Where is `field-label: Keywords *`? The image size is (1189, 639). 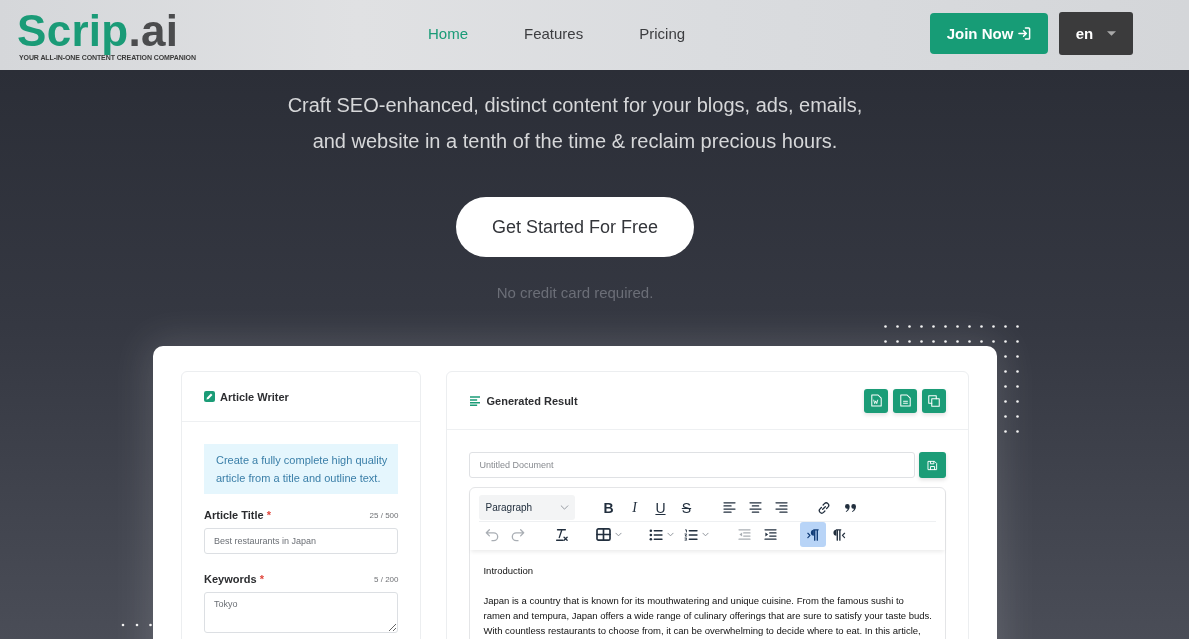
field-label: Keywords * is located at coordinates (234, 579).